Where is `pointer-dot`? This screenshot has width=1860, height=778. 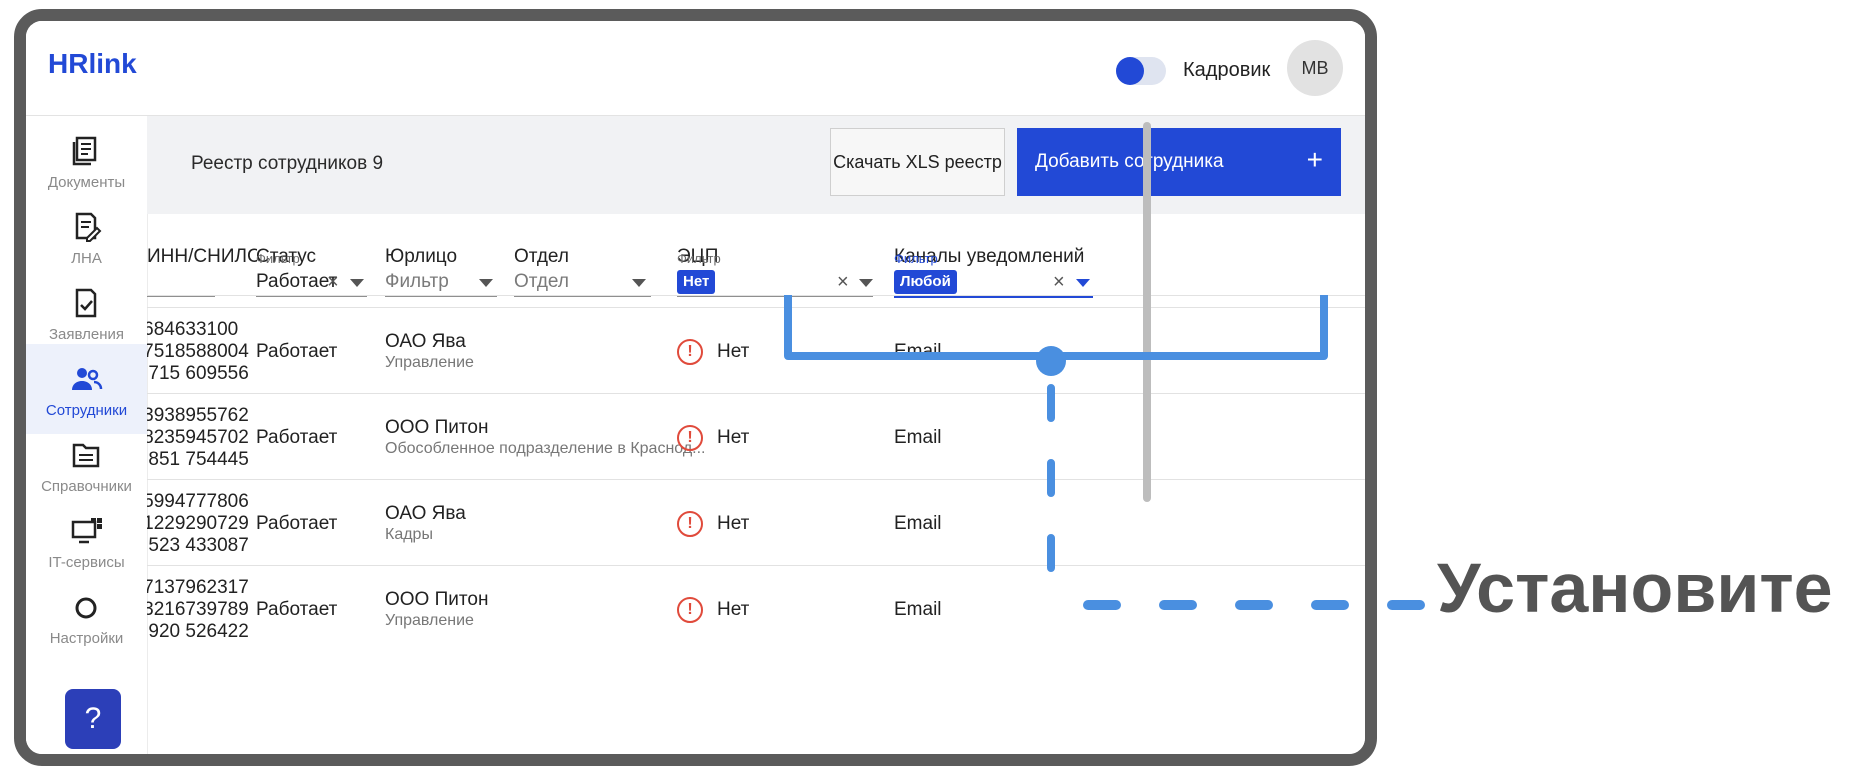
pointer-dot is located at coordinates (1051, 361).